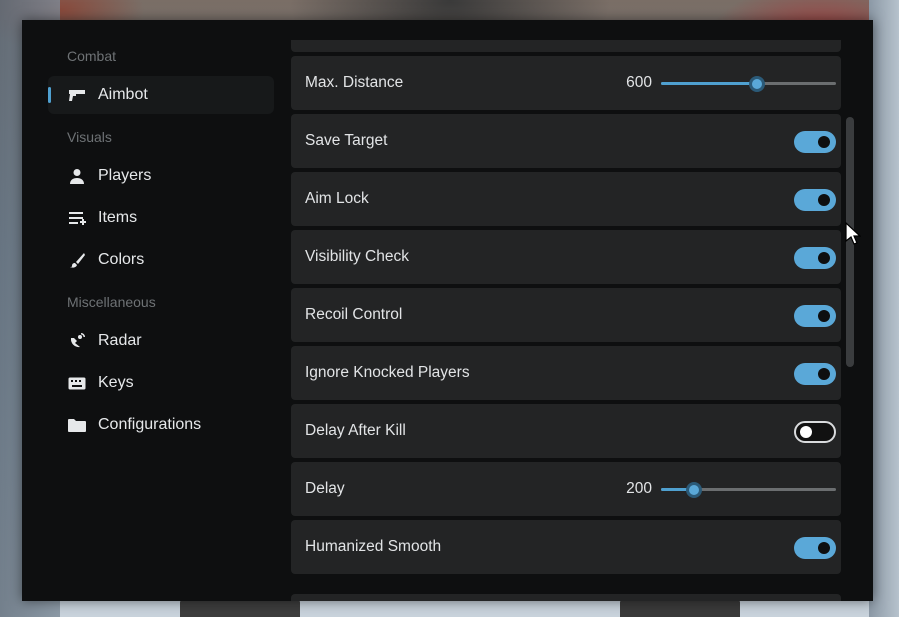  Describe the element at coordinates (639, 488) in the screenshot. I see `slider-value: 200` at that location.